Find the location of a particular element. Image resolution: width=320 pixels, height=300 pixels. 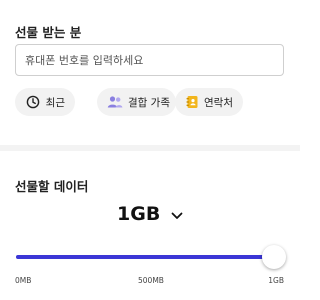

data-slider-thumb is located at coordinates (274, 257).